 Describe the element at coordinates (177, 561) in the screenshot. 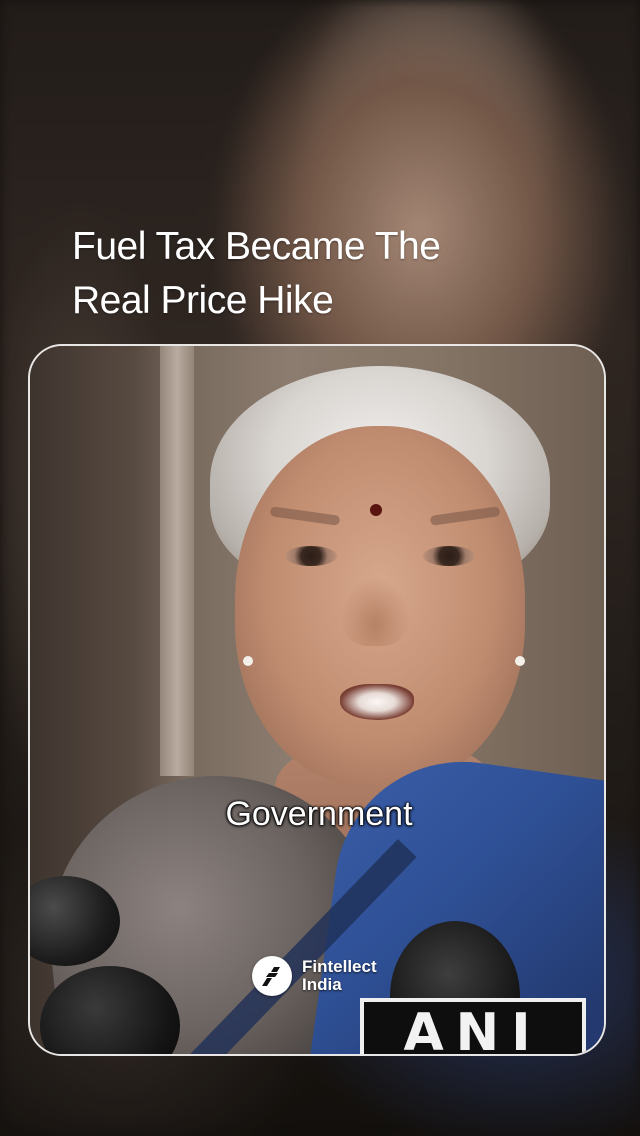

I see `door-frame` at that location.